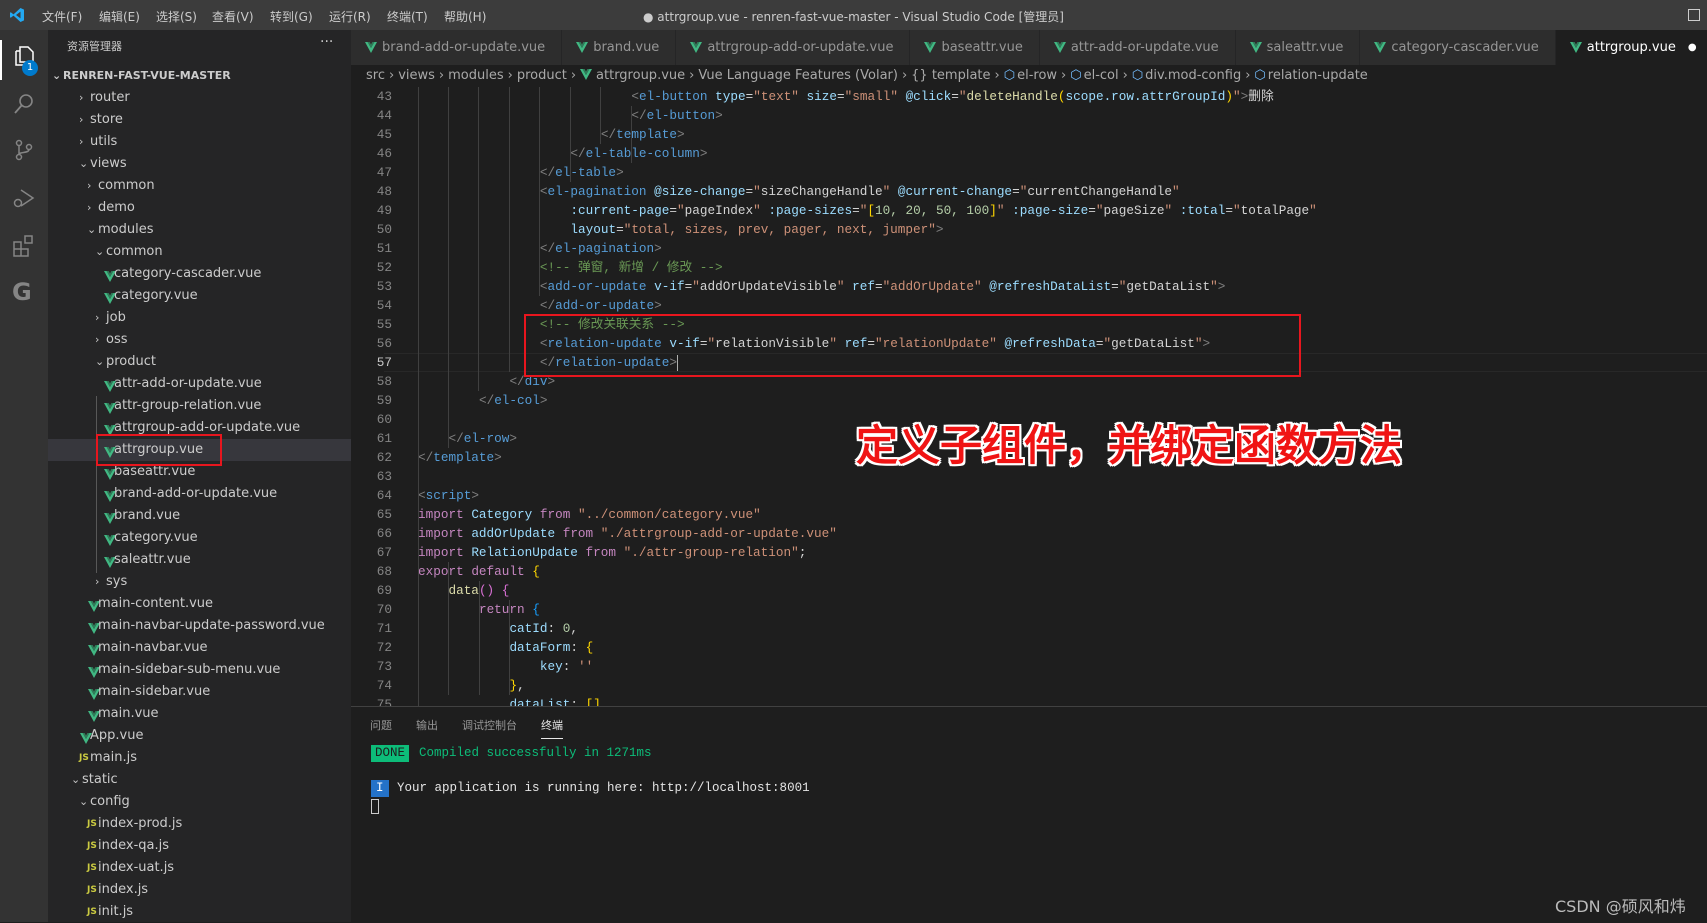  What do you see at coordinates (476, 75) in the screenshot?
I see `breadcrumb-item: modules` at bounding box center [476, 75].